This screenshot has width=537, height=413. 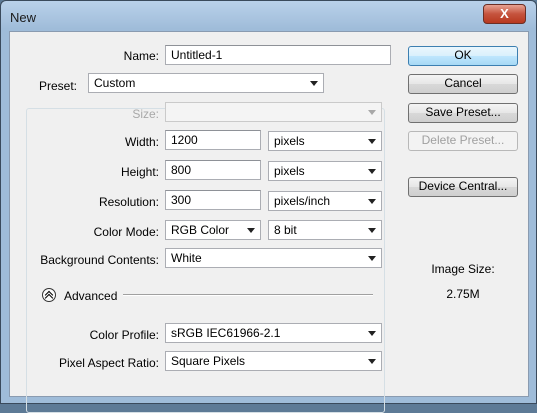 What do you see at coordinates (141, 142) in the screenshot?
I see `width-label: Width:` at bounding box center [141, 142].